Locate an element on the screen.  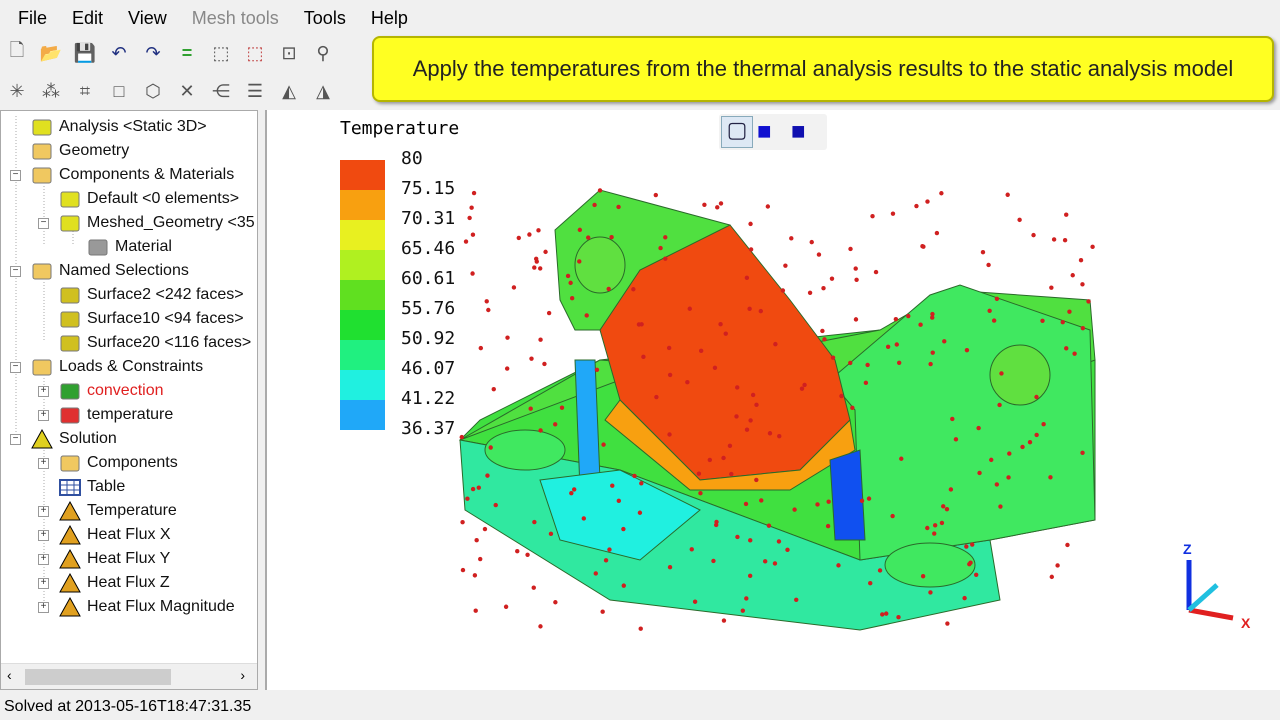
zoom-icon: ⚲ is located at coordinates (323, 53).